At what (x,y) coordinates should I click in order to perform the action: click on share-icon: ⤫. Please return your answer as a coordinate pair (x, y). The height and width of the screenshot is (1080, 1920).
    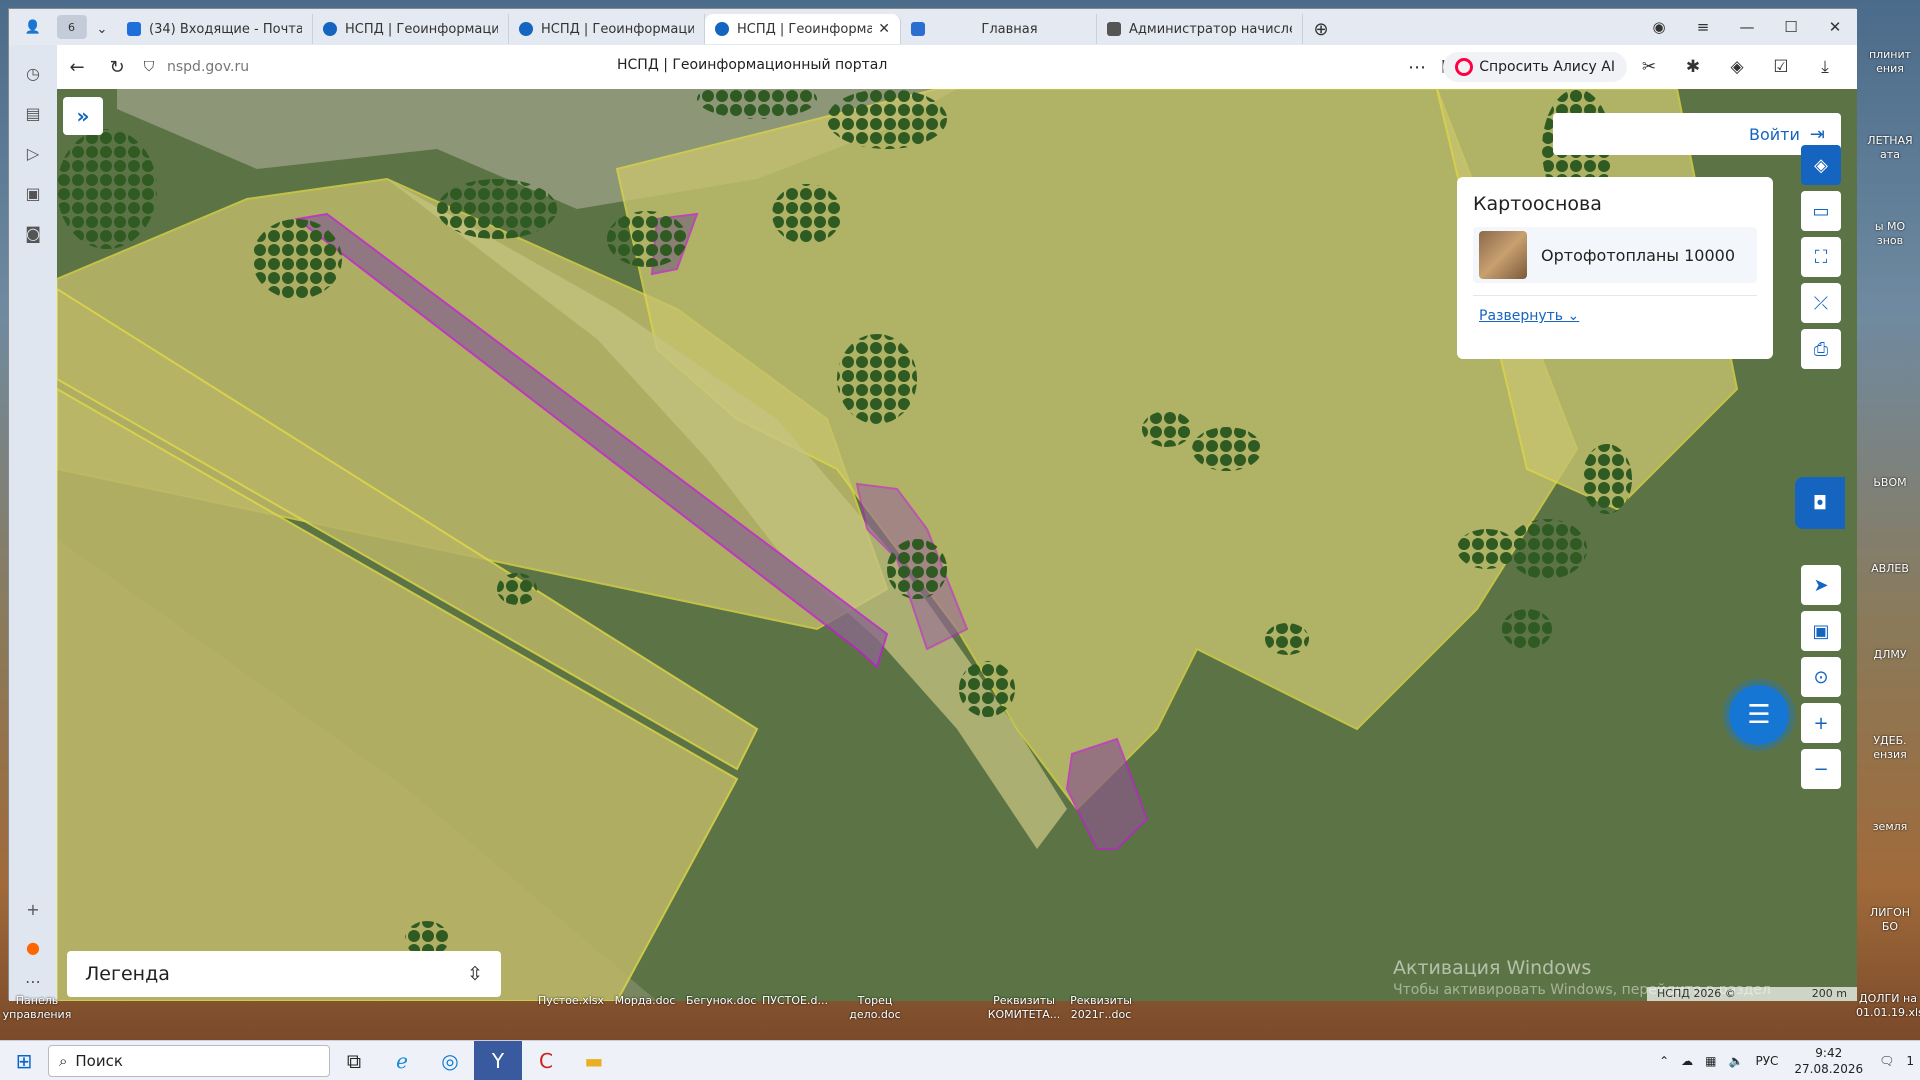
    Looking at the image, I should click on (1821, 303).